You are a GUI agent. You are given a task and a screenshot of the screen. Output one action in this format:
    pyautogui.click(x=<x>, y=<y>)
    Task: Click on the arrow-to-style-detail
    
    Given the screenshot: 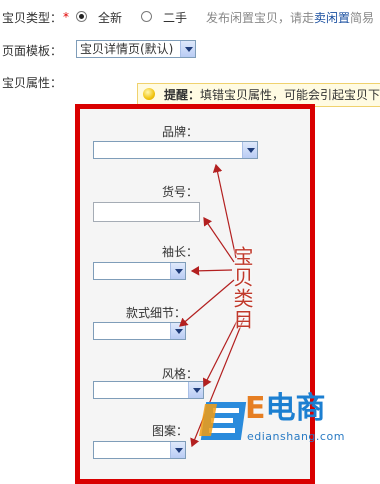 What is the action you would take?
    pyautogui.click(x=207, y=303)
    